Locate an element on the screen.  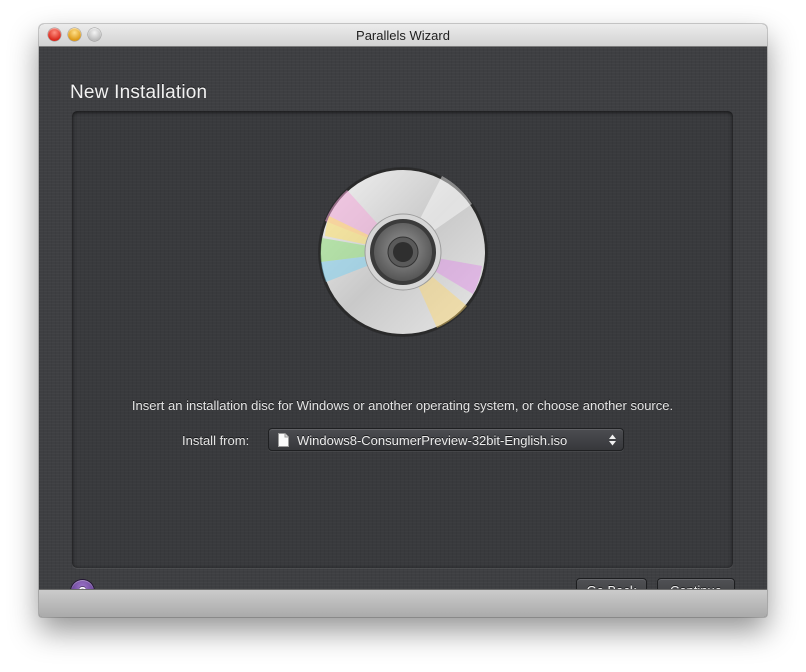
chevron-updown-icon is located at coordinates (612, 440).